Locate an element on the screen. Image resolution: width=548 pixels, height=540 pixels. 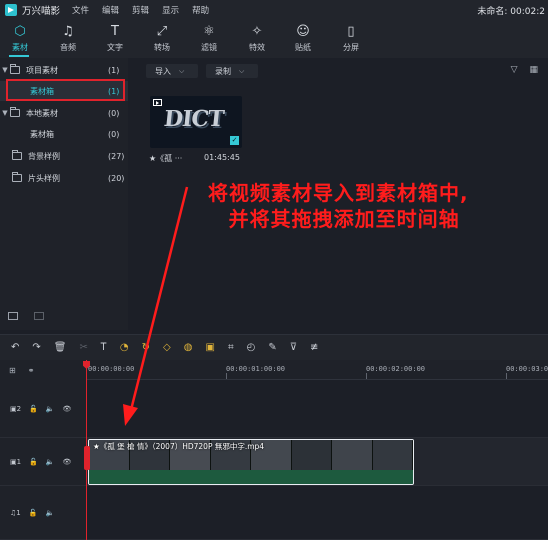
new-folder-icon is located at coordinates (13, 316).